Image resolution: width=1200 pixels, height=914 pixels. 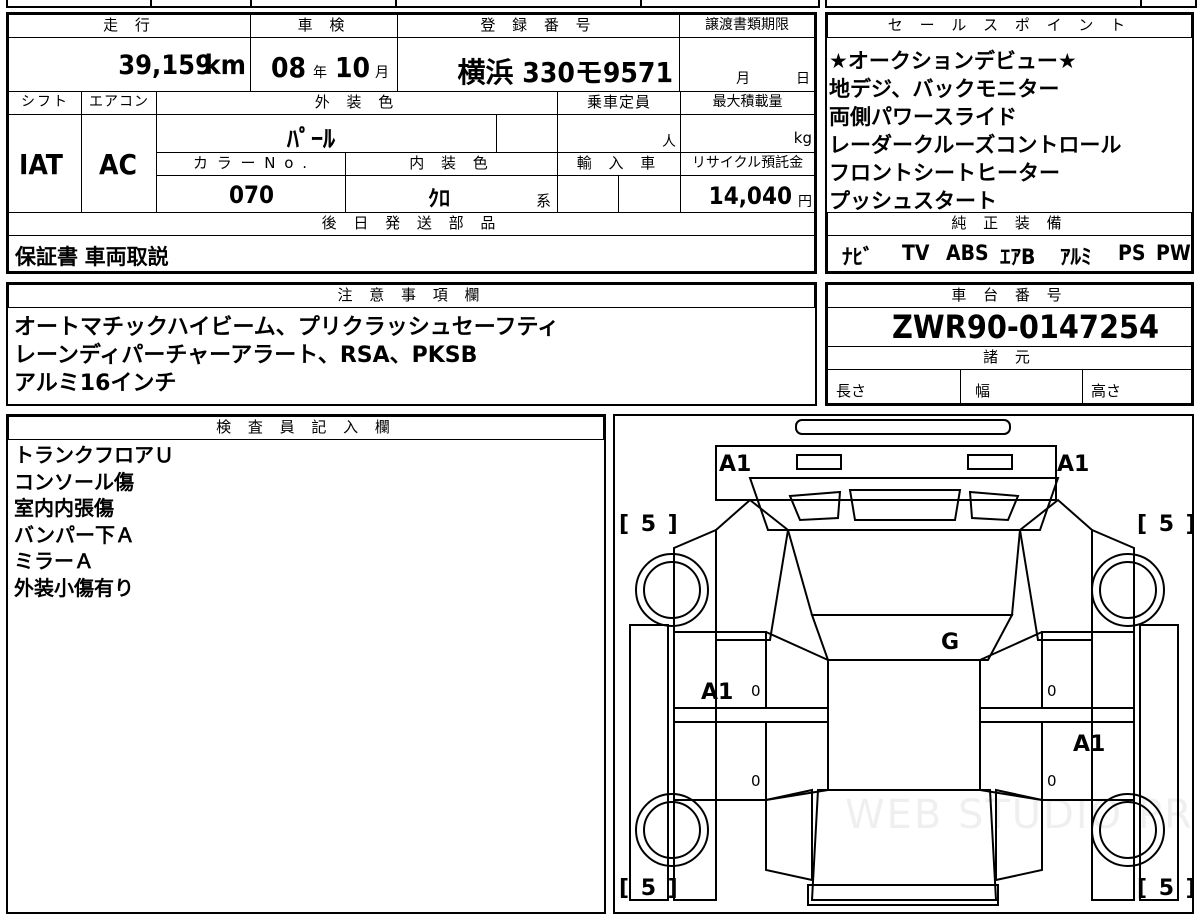 I want to click on rear-bumper, so click(x=903, y=895).